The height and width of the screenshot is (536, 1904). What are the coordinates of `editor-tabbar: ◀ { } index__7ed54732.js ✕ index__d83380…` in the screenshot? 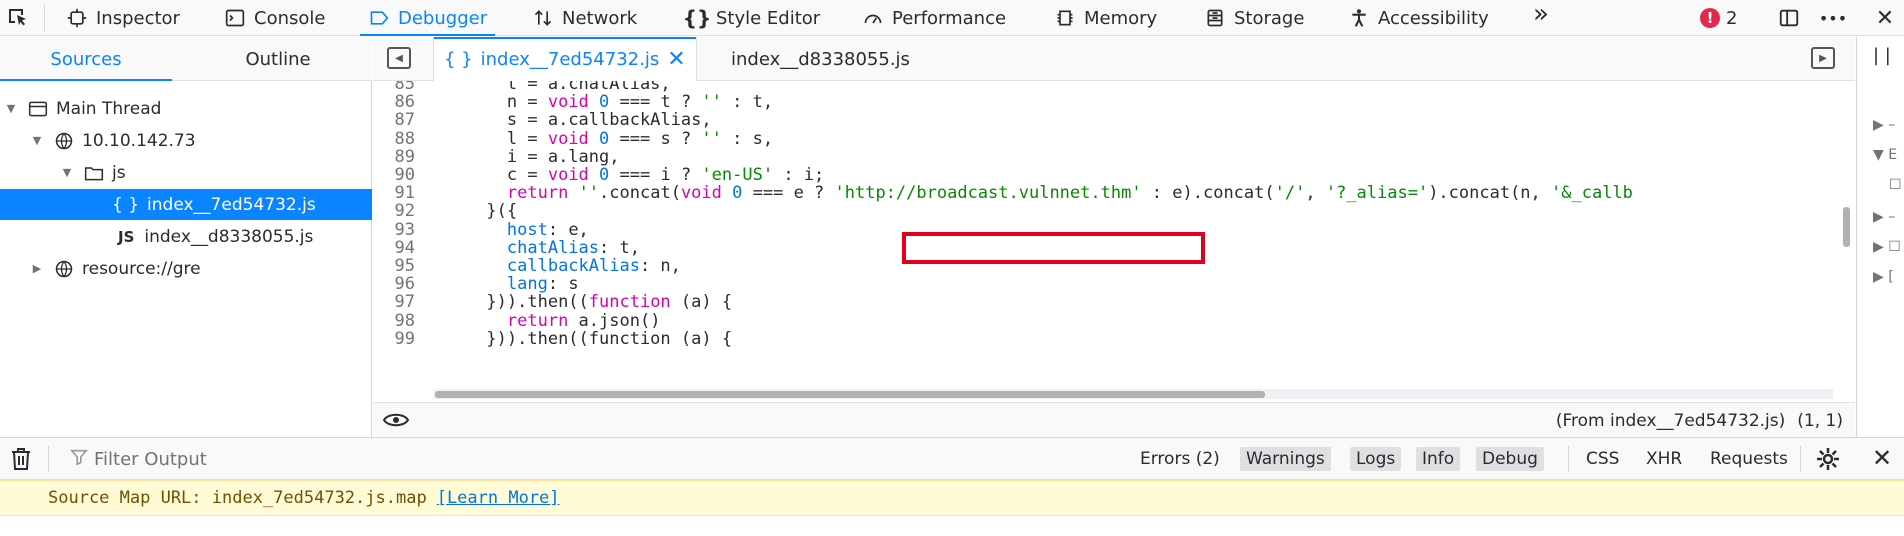 It's located at (1114, 59).